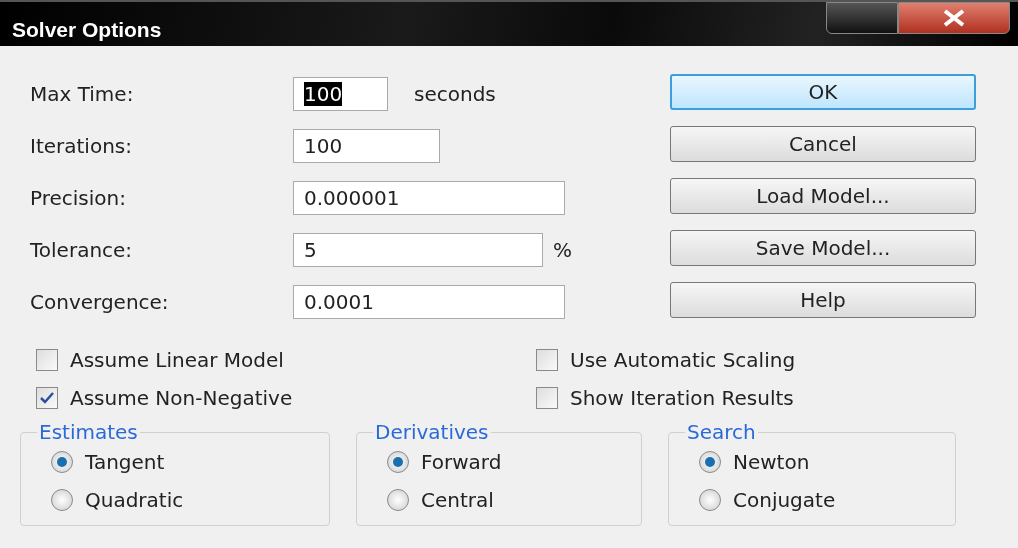  Describe the element at coordinates (429, 198) in the screenshot. I see `input-field: 0.000001` at that location.